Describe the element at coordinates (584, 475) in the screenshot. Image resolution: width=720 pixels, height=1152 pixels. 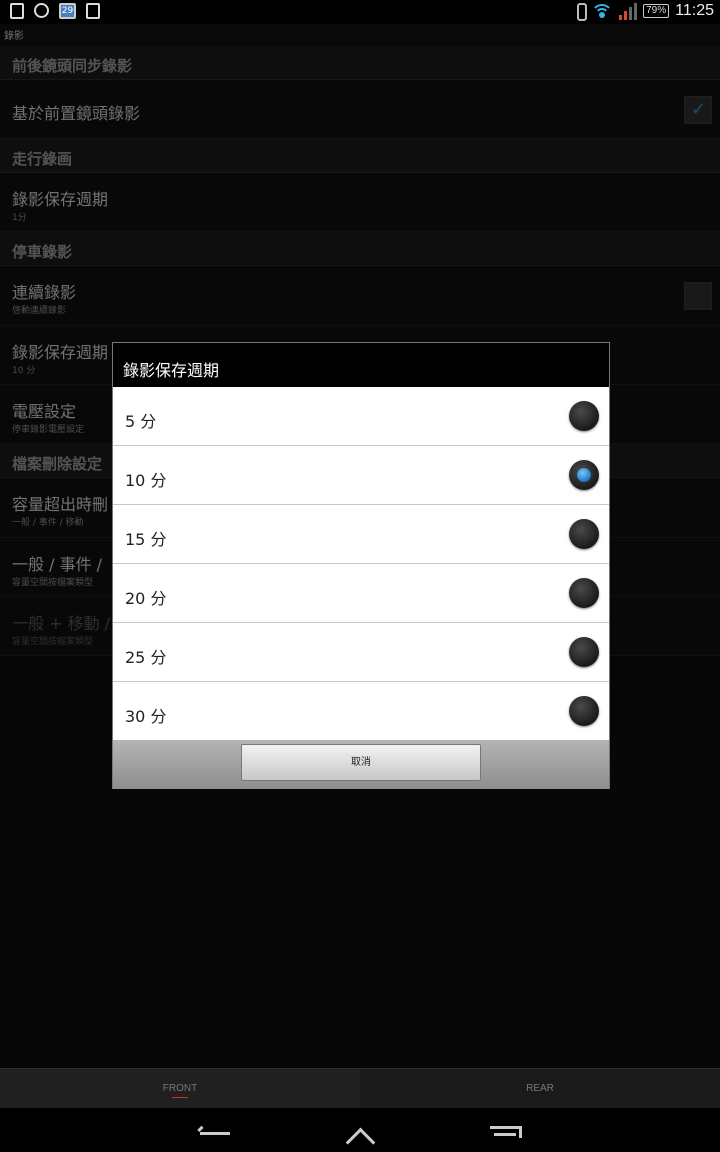
I see `radio-button-selected` at that location.